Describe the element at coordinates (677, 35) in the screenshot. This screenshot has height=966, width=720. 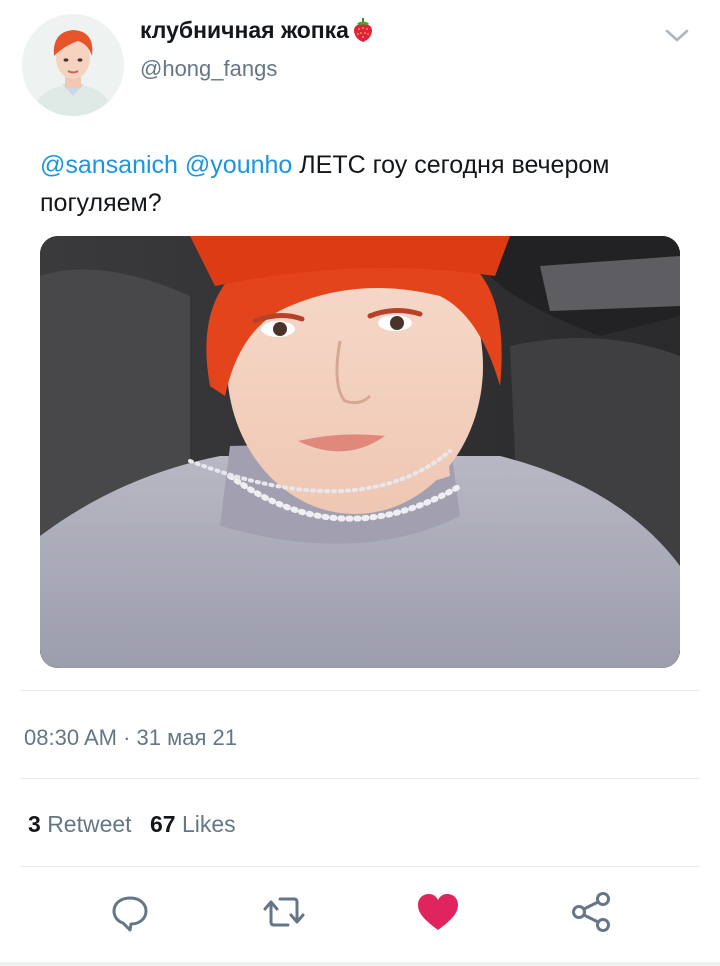
I see `chevron-down-icon` at that location.